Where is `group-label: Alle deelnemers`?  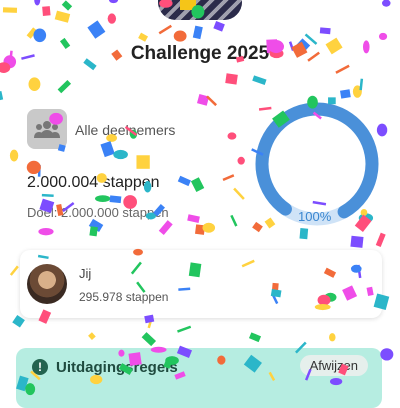 group-label: Alle deelnemers is located at coordinates (125, 130).